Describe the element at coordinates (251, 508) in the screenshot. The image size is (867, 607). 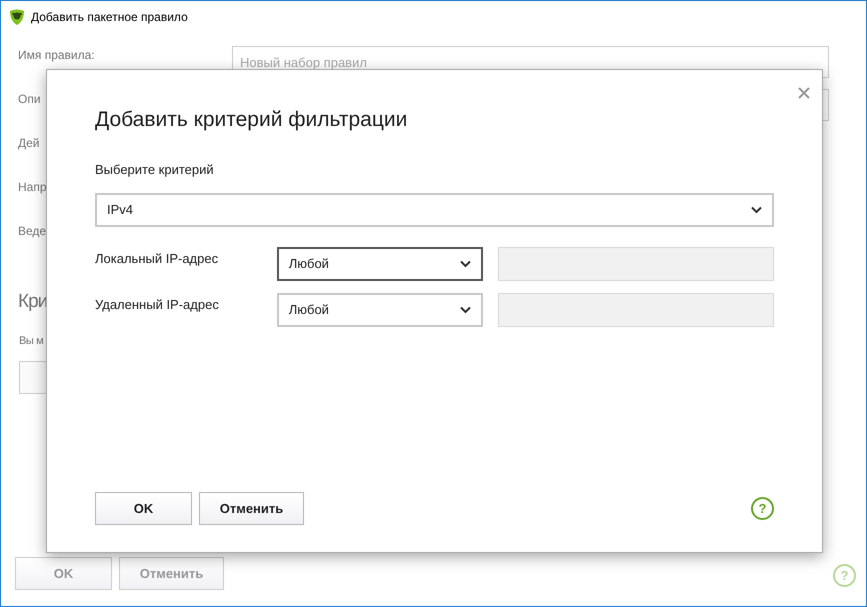
I see `cancel-button: Отменить` at that location.